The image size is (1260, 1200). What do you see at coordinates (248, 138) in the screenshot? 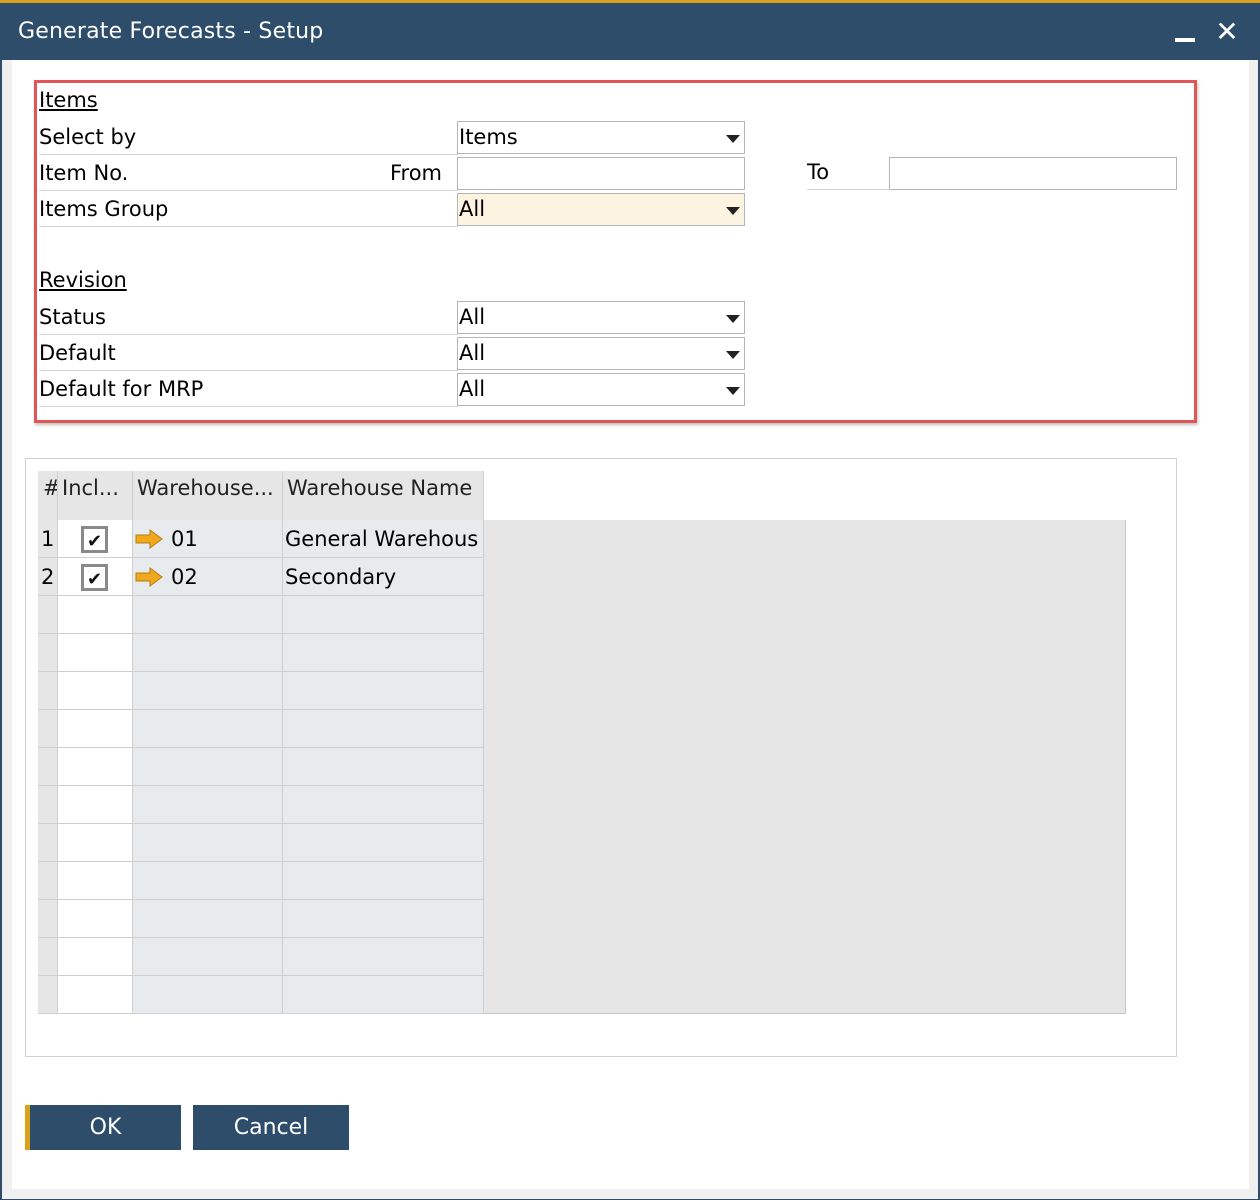
I see `select-by-row: Select by` at bounding box center [248, 138].